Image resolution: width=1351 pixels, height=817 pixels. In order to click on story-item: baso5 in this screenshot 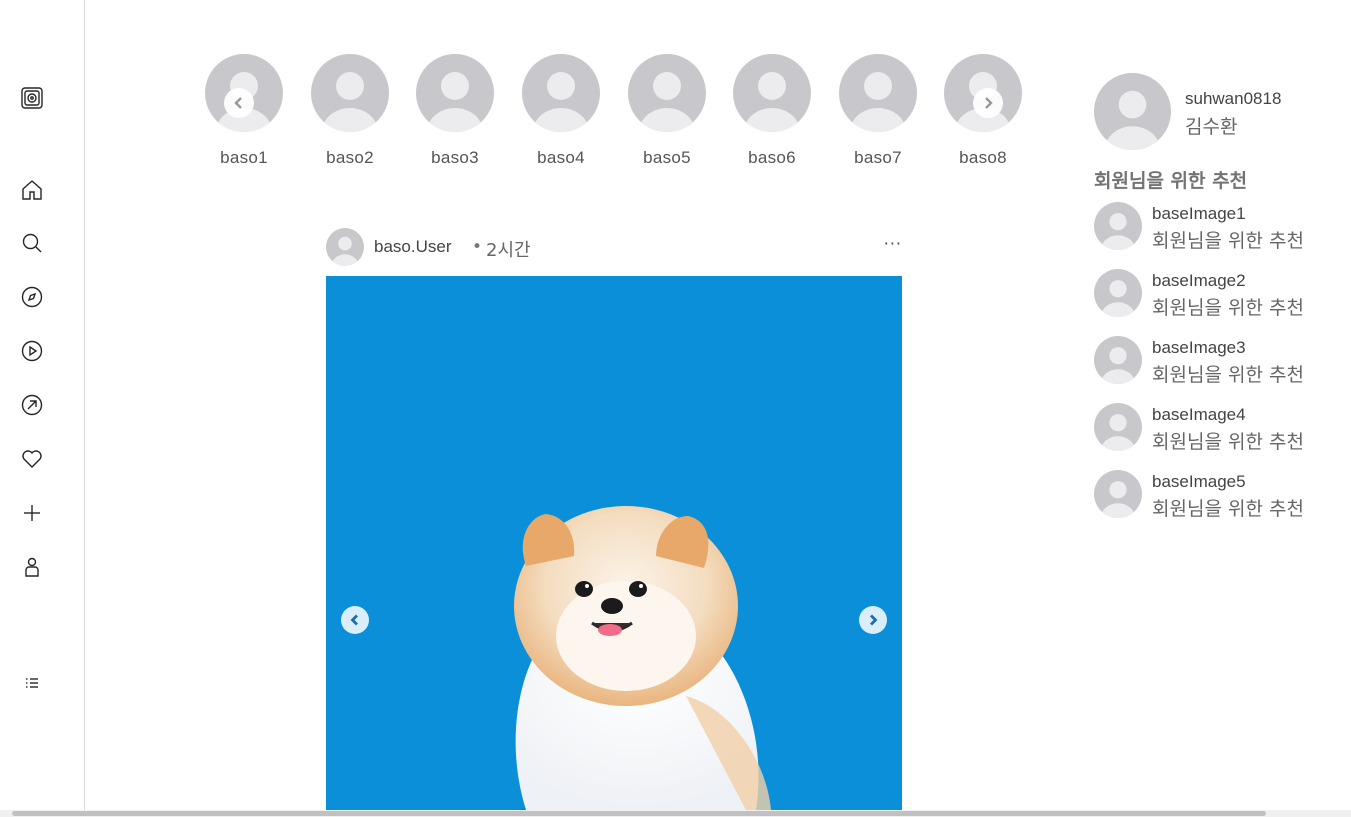, I will do `click(667, 111)`.